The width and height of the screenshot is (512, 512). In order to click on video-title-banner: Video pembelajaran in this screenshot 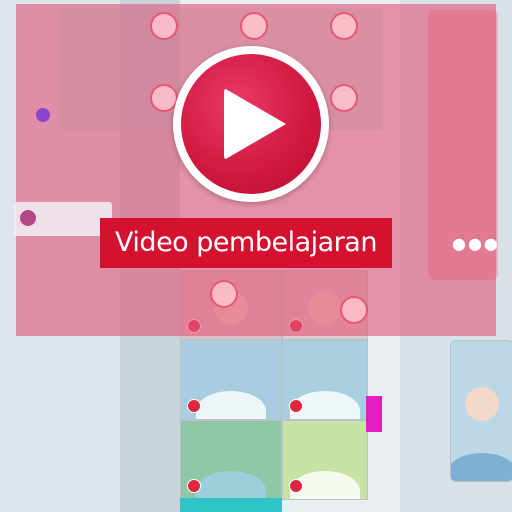, I will do `click(246, 243)`.